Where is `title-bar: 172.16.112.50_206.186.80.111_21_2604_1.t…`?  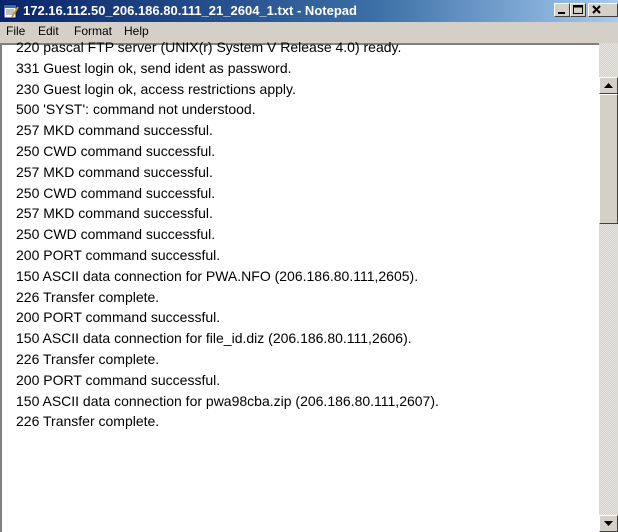 title-bar: 172.16.112.50_206.186.80.111_21_2604_1.t… is located at coordinates (309, 11).